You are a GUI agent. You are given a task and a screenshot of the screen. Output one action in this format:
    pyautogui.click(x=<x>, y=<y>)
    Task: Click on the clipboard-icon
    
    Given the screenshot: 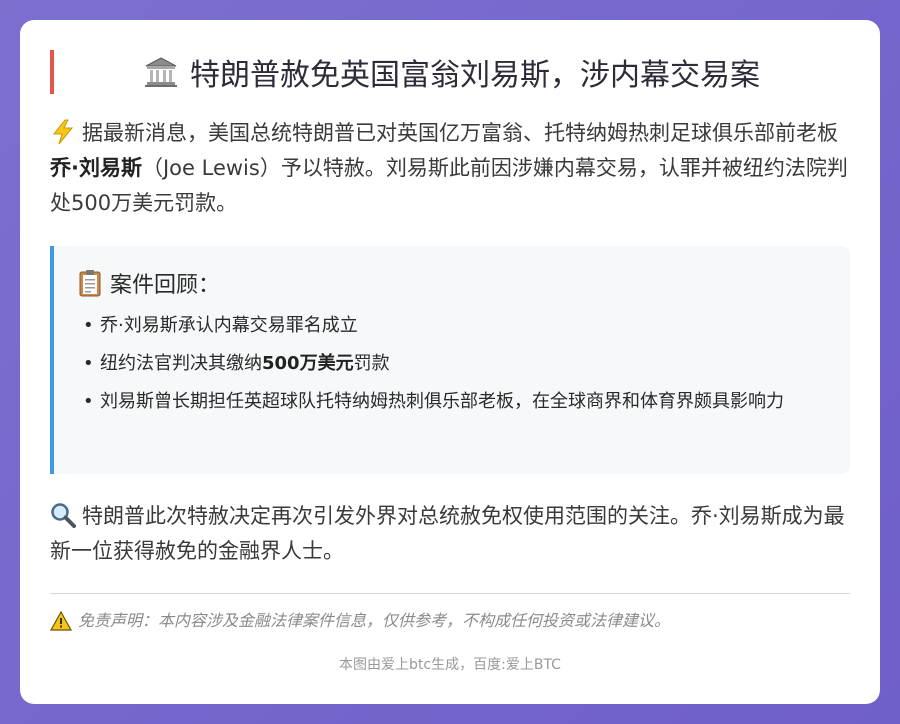 What is the action you would take?
    pyautogui.click(x=90, y=283)
    